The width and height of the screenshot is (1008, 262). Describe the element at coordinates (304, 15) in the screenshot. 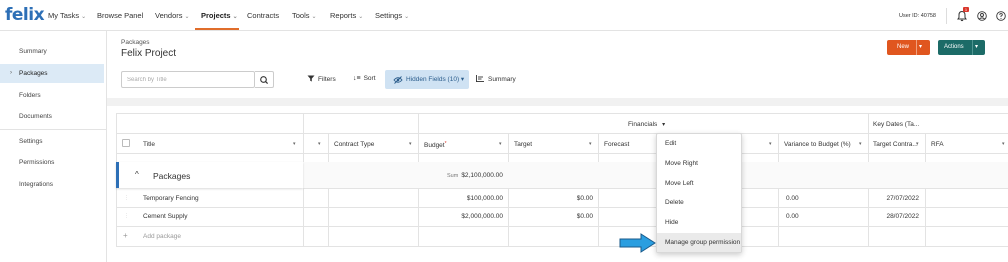

I see `nav-tools: Tools ⌄` at that location.